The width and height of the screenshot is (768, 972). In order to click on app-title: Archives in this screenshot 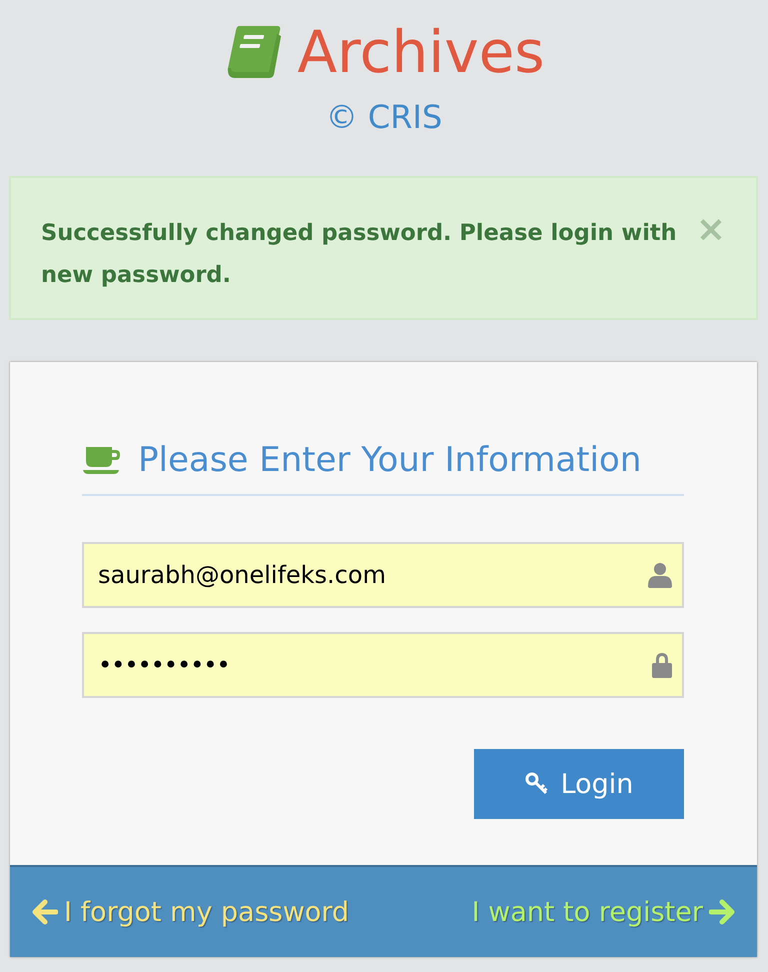, I will do `click(421, 52)`.